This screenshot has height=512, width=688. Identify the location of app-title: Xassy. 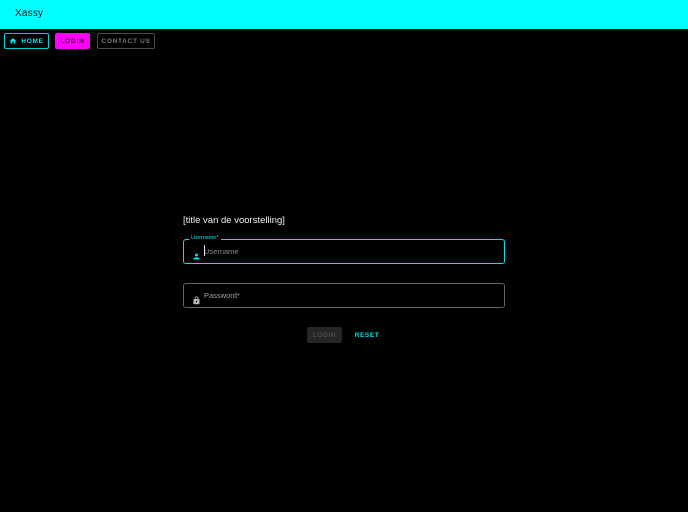
(29, 13).